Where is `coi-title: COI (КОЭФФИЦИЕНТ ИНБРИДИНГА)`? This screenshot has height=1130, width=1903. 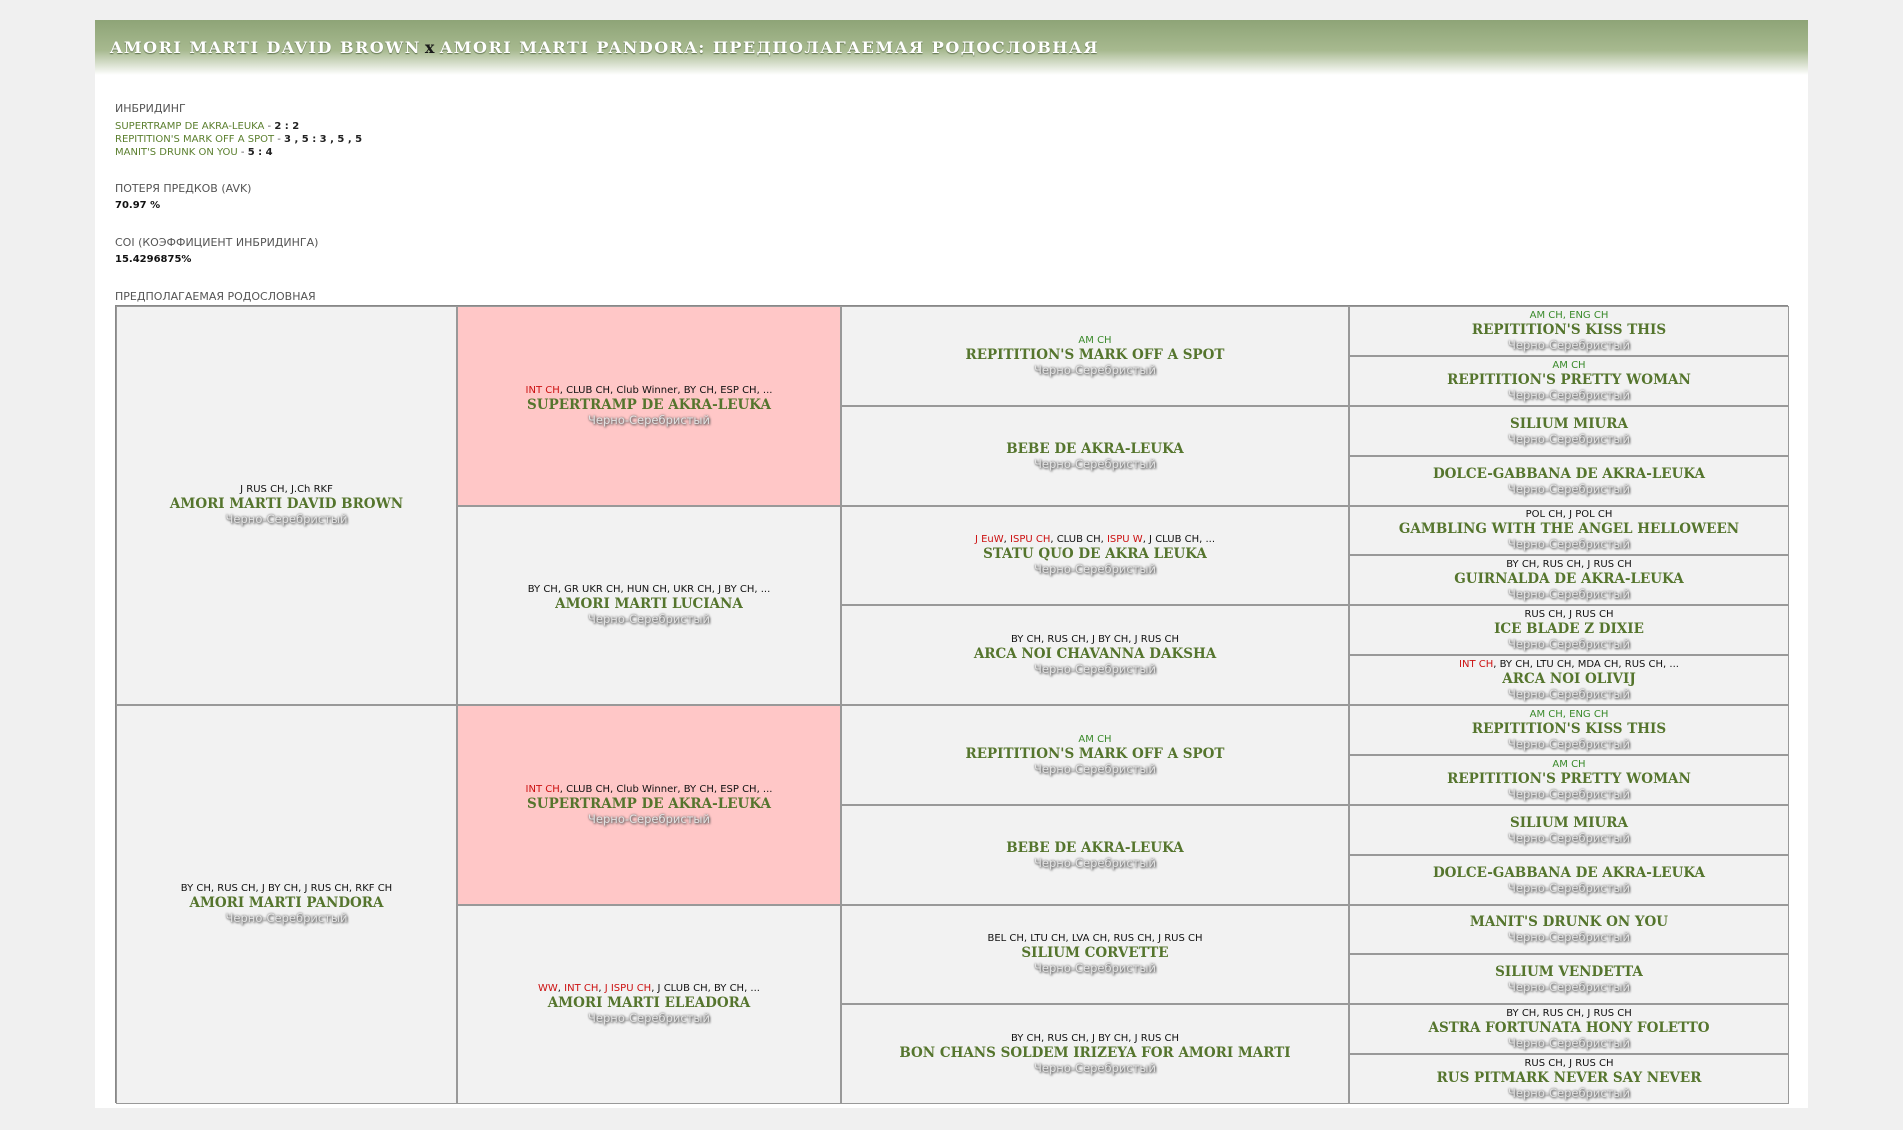
coi-title: COI (КОЭФФИЦИЕНТ ИНБРИДИНГА) is located at coordinates (217, 242).